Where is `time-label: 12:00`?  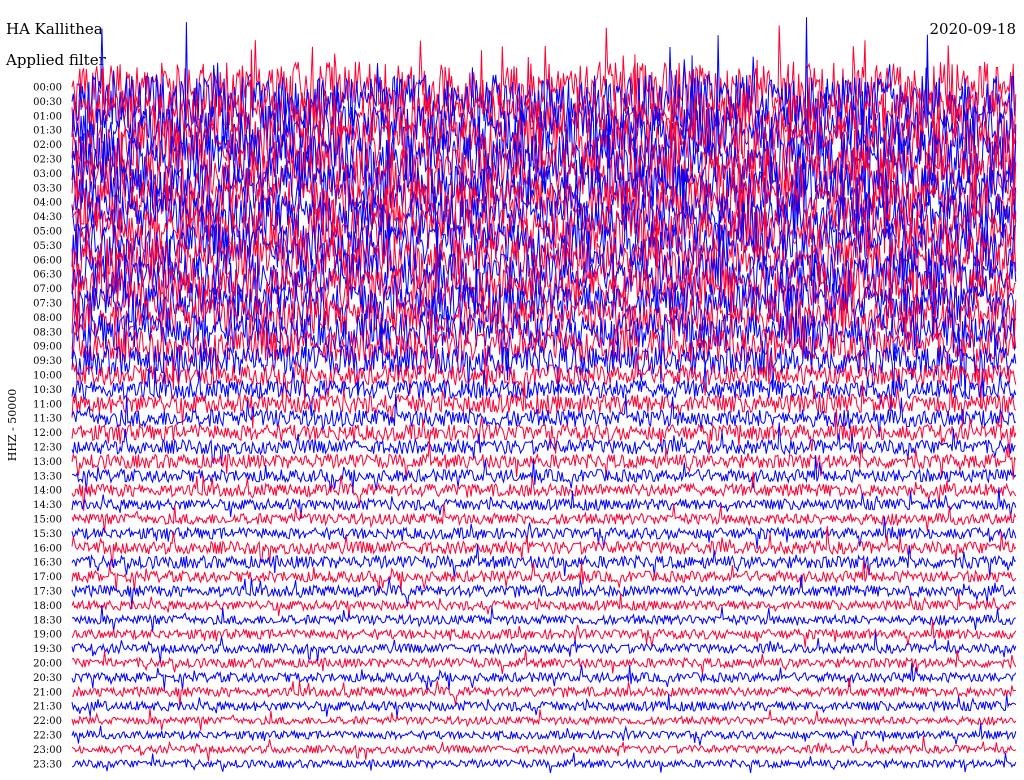 time-label: 12:00 is located at coordinates (47, 433).